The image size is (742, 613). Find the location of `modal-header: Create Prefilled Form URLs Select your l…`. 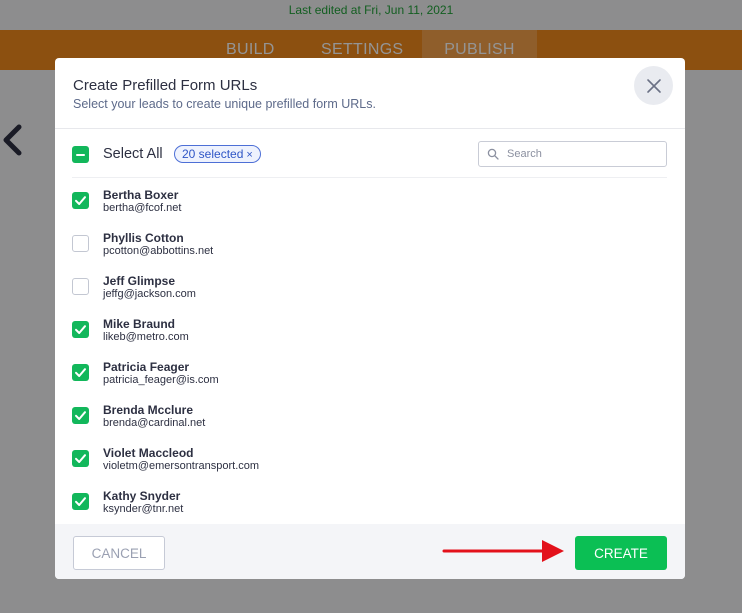

modal-header: Create Prefilled Form URLs Select your l… is located at coordinates (370, 93).